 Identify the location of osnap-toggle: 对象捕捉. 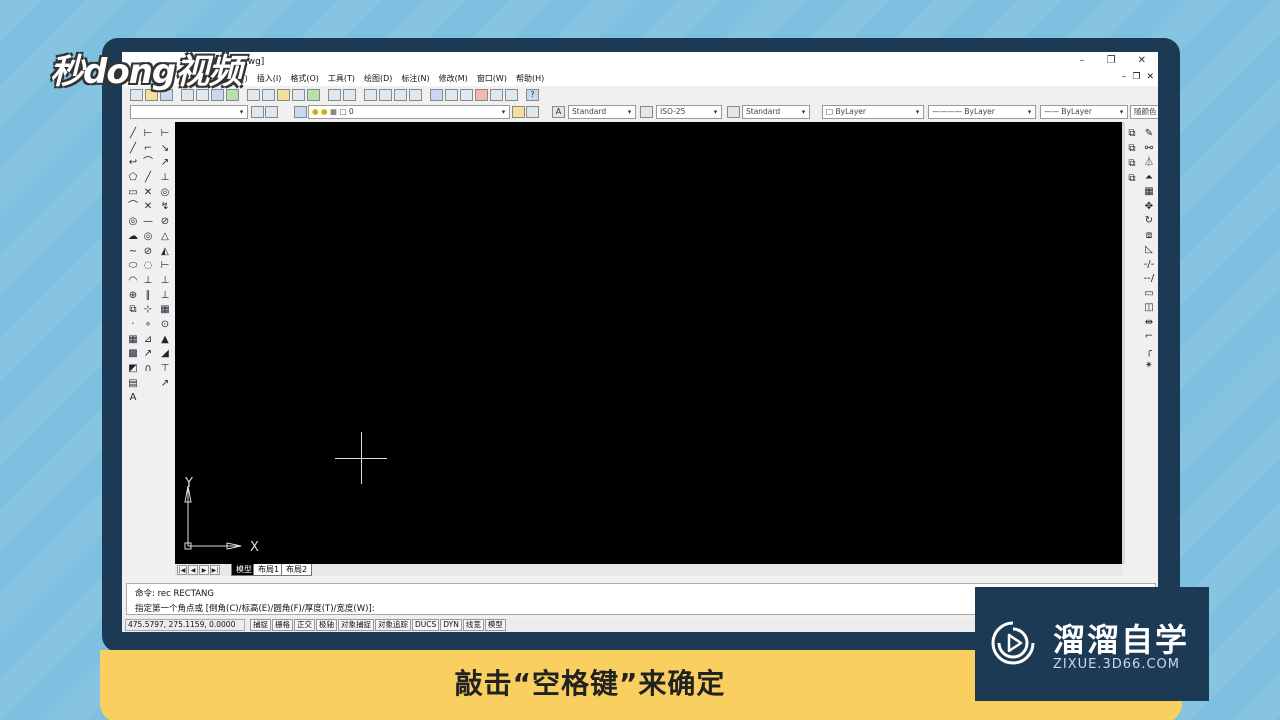
(356, 625).